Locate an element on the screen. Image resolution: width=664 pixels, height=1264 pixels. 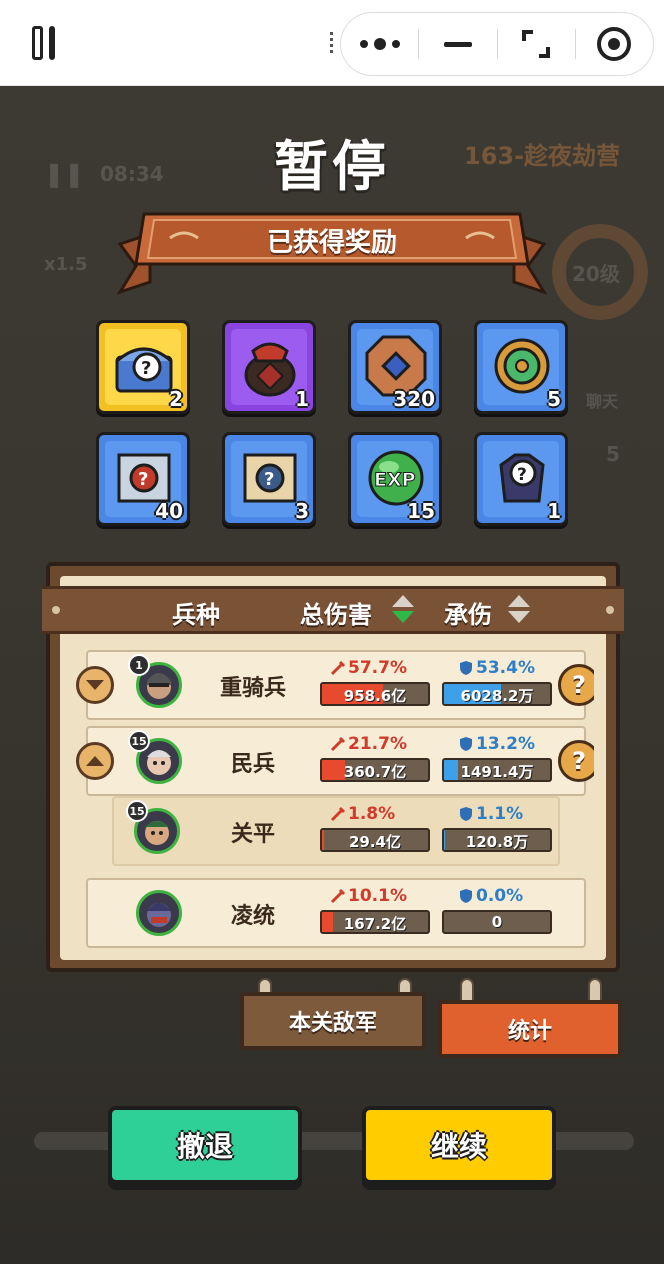
reward-count: 2 is located at coordinates (176, 399).